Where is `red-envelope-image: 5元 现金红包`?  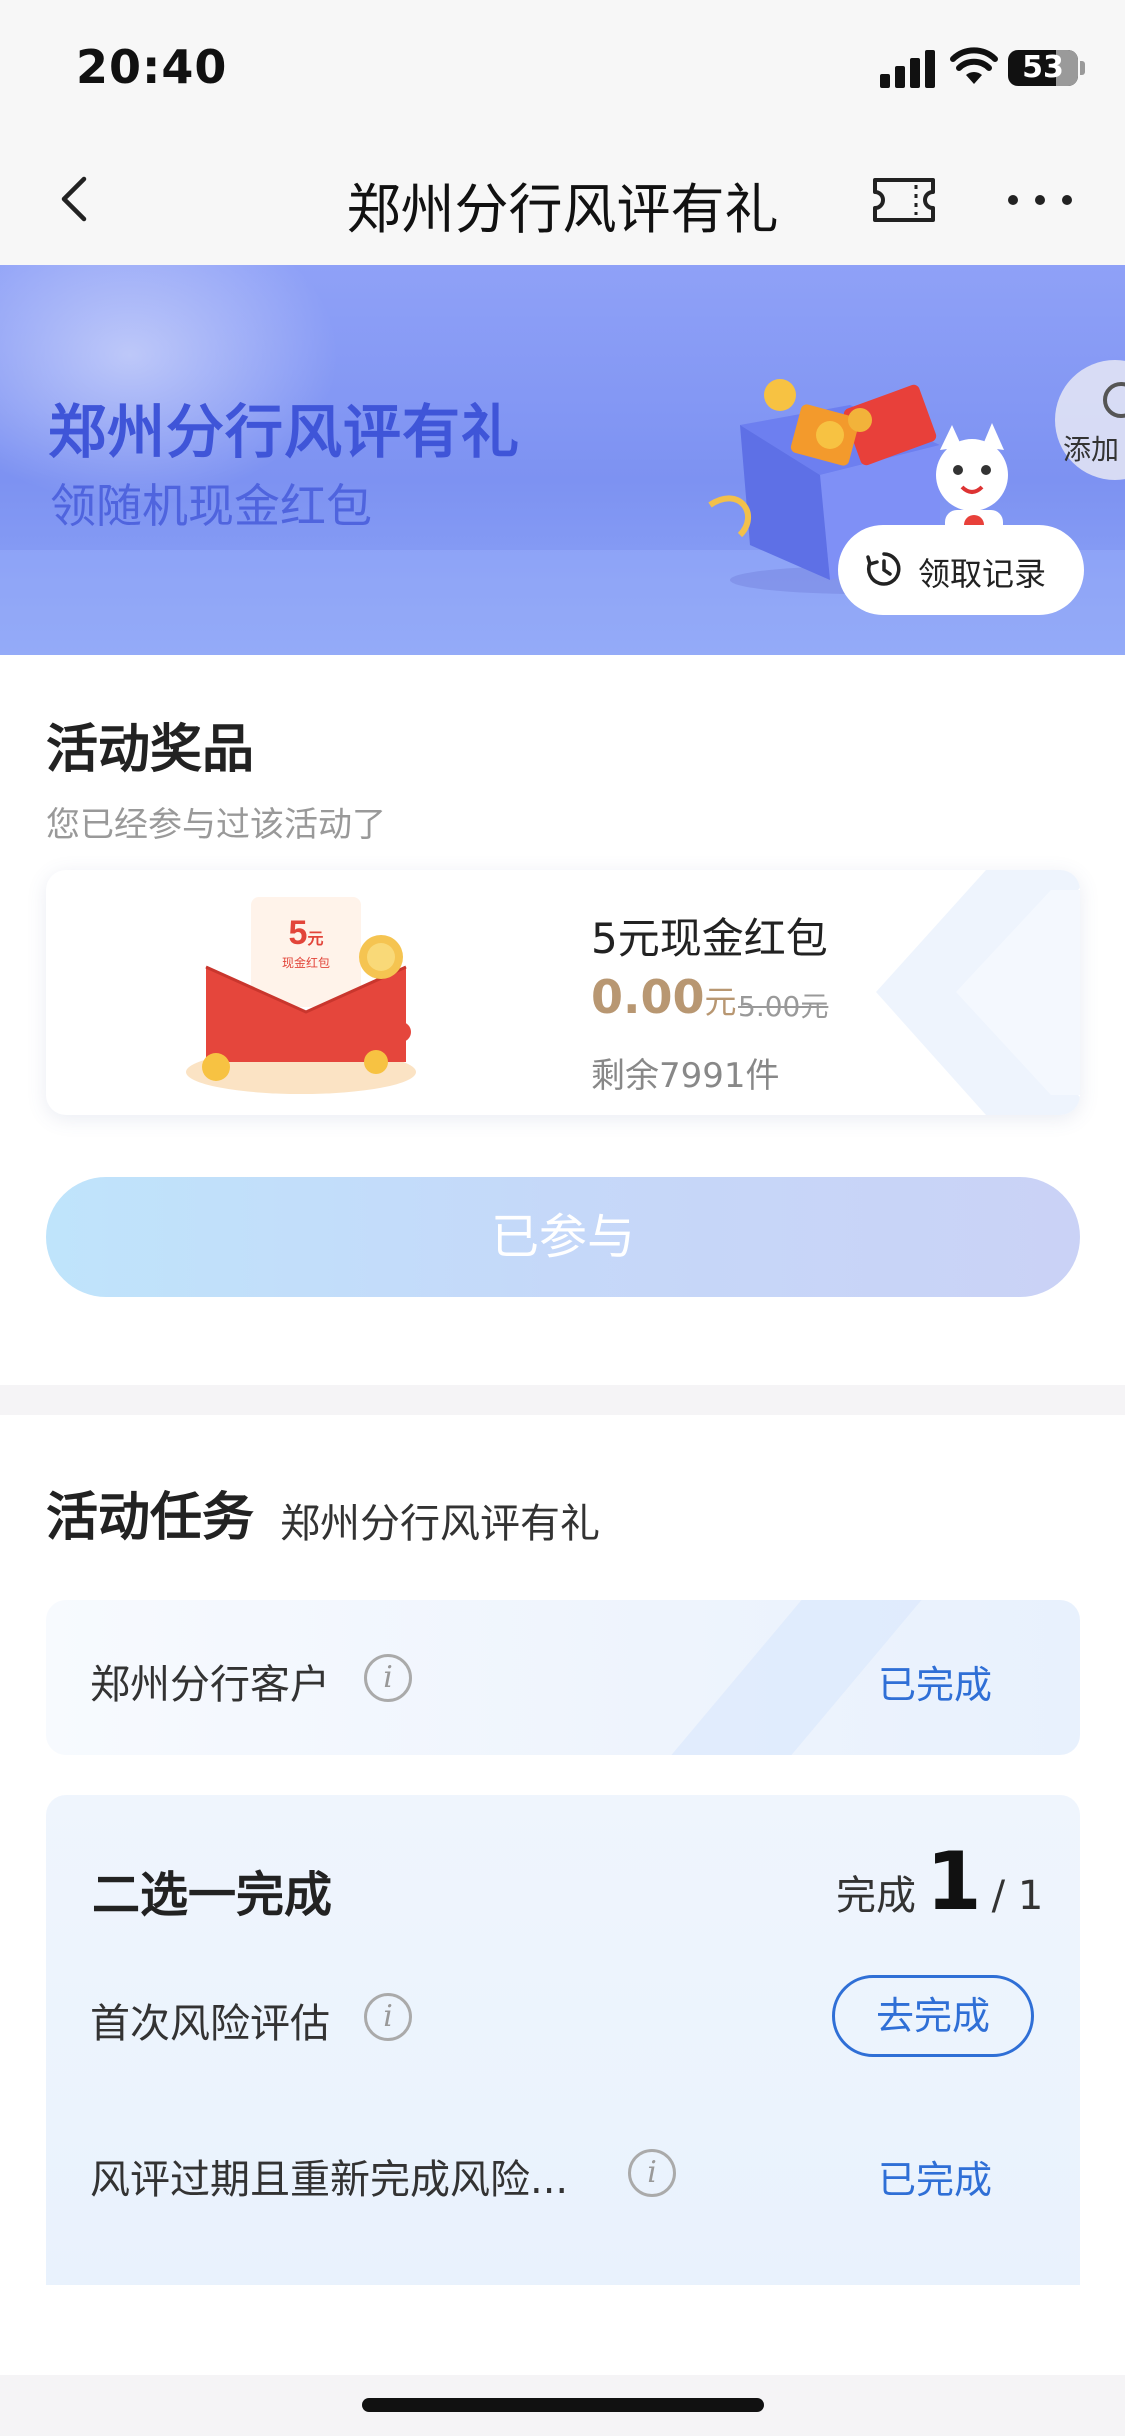
red-envelope-image: 5元 现金红包 is located at coordinates (301, 995).